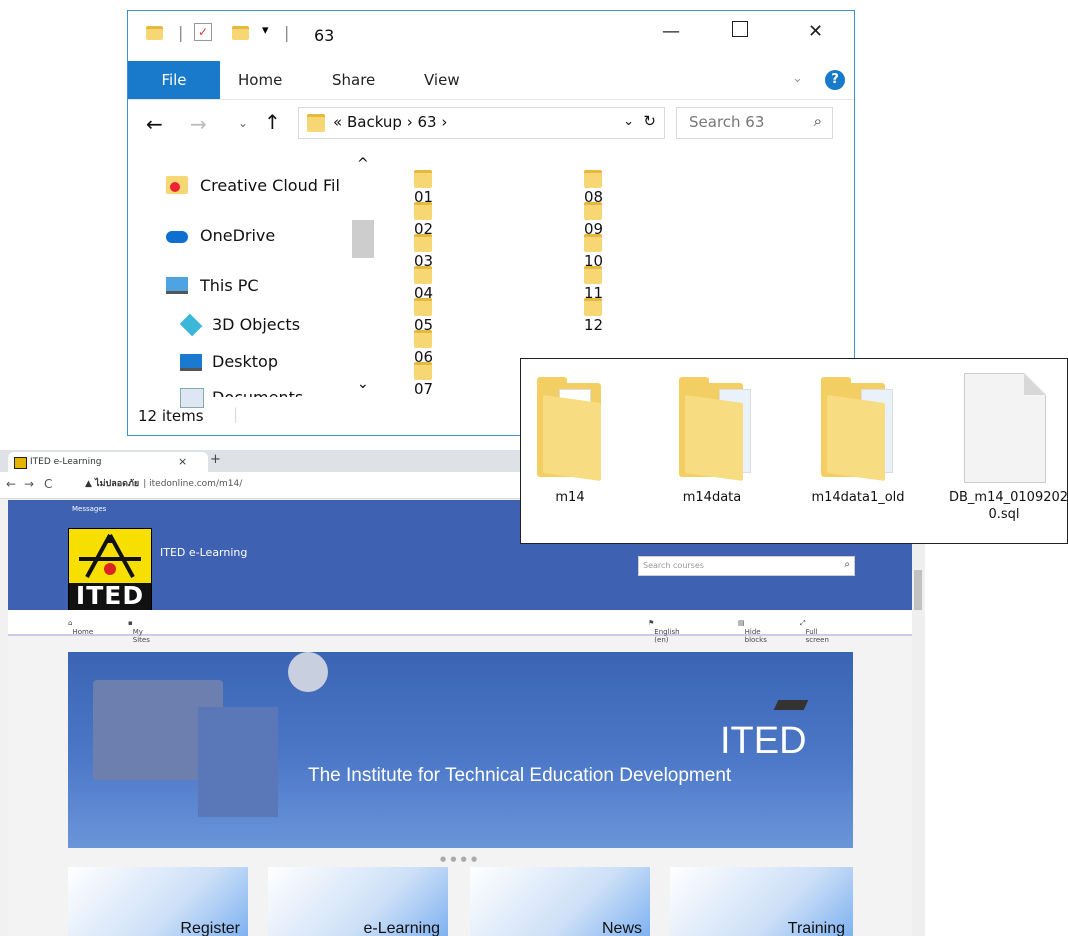 This screenshot has height=936, width=1068. I want to click on nav-creative-cloud: Creative Cloud Fil, so click(270, 185).